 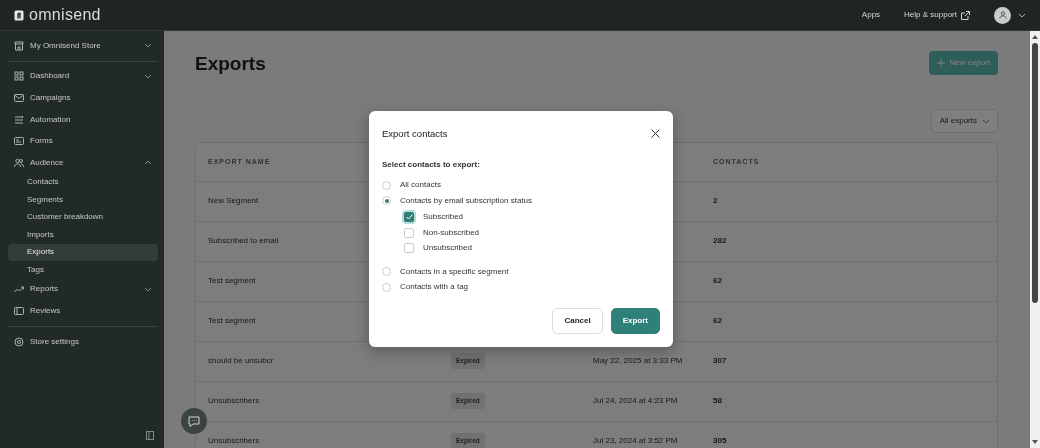 I want to click on sidebar-item: Reviews, so click(x=83, y=311).